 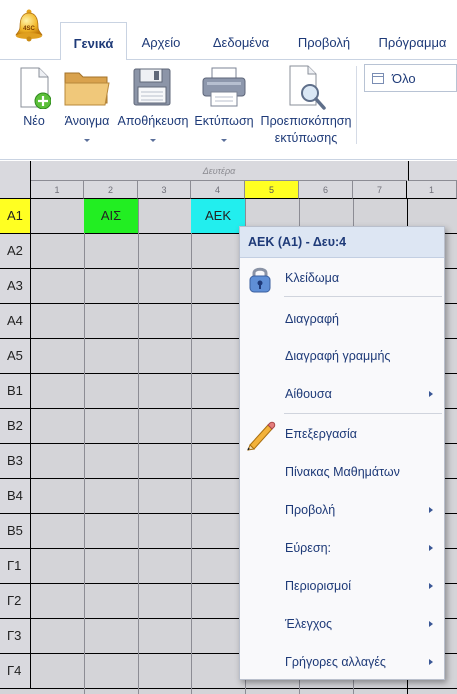 I want to click on period-header-highlighted: 5, so click(x=272, y=190).